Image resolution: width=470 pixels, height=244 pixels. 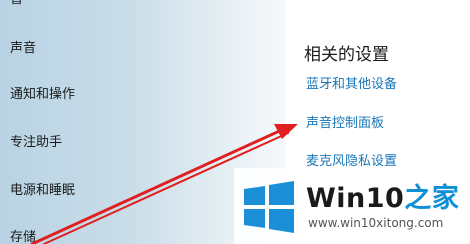 What do you see at coordinates (269, 207) in the screenshot?
I see `windows-logo-icon` at bounding box center [269, 207].